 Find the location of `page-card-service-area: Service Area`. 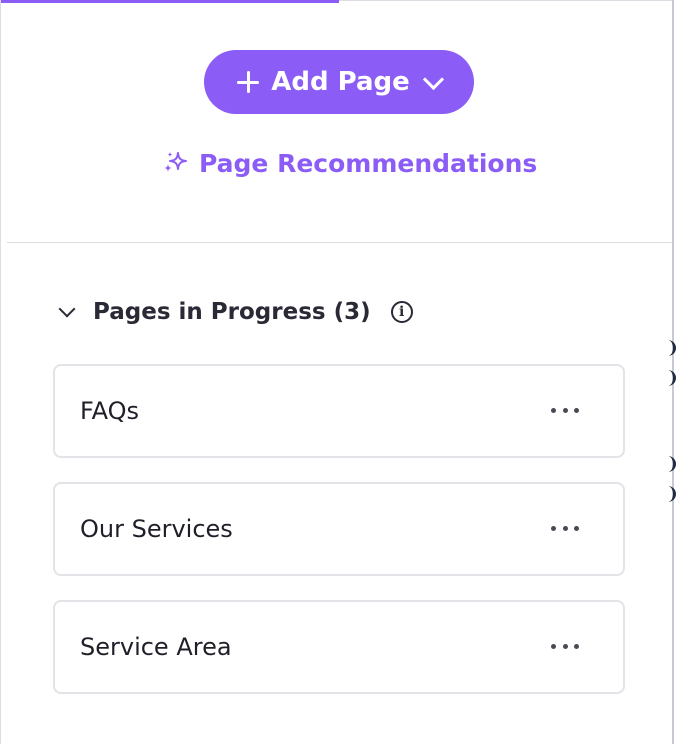

page-card-service-area: Service Area is located at coordinates (339, 647).